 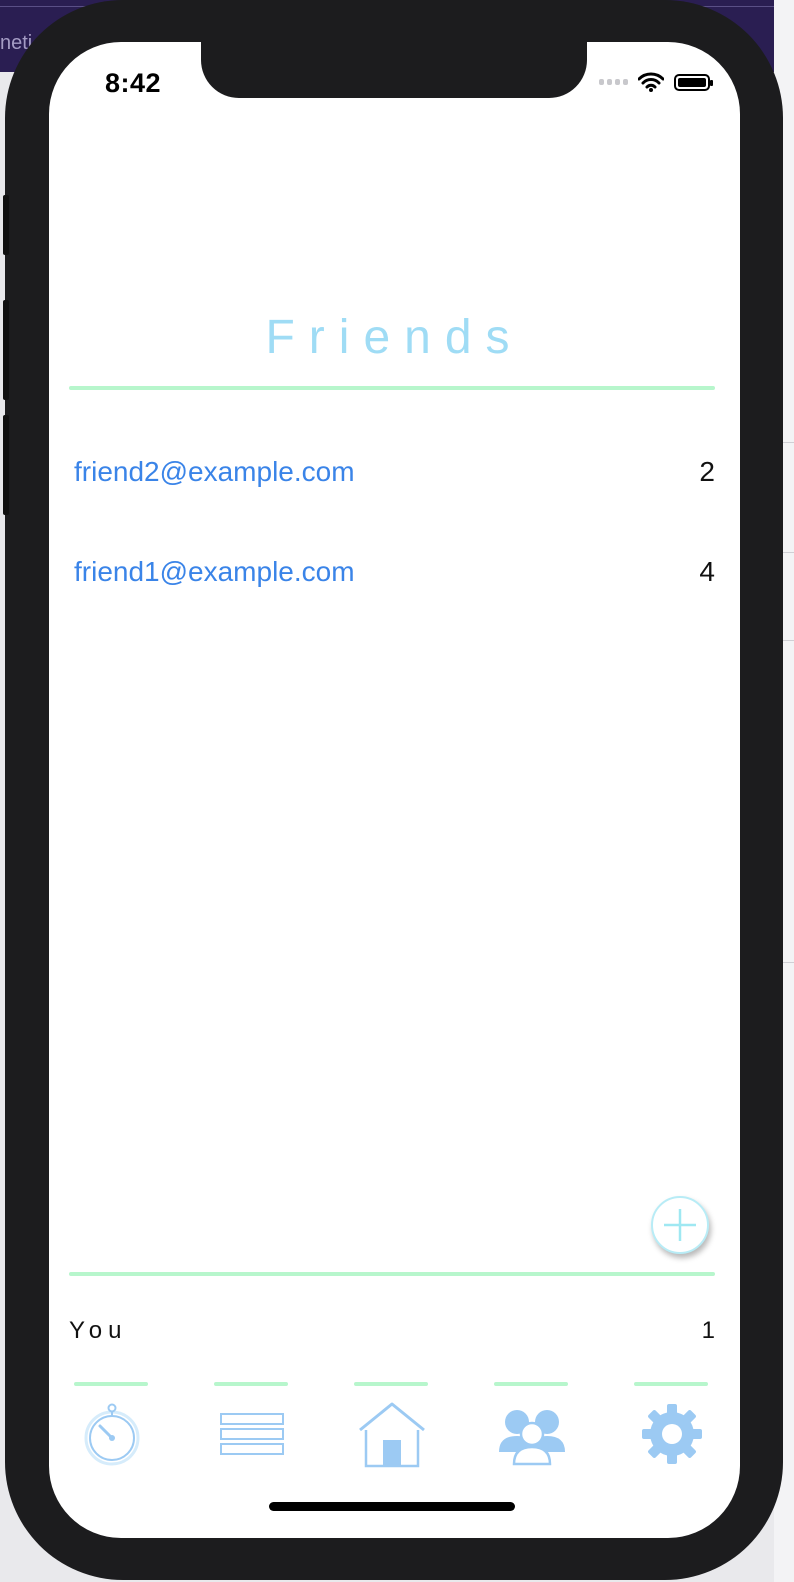 I want to click on you-label: You, so click(x=98, y=1330).